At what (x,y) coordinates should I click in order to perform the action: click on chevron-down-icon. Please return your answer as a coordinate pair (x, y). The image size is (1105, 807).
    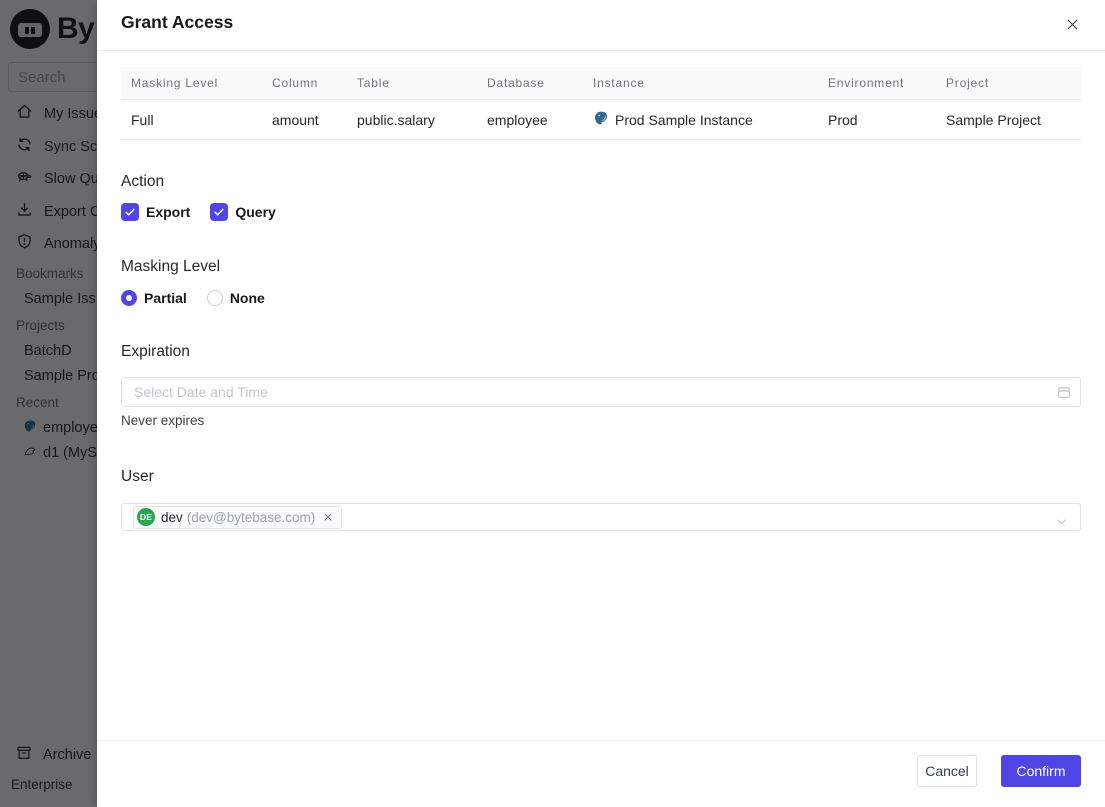
    Looking at the image, I should click on (1061, 524).